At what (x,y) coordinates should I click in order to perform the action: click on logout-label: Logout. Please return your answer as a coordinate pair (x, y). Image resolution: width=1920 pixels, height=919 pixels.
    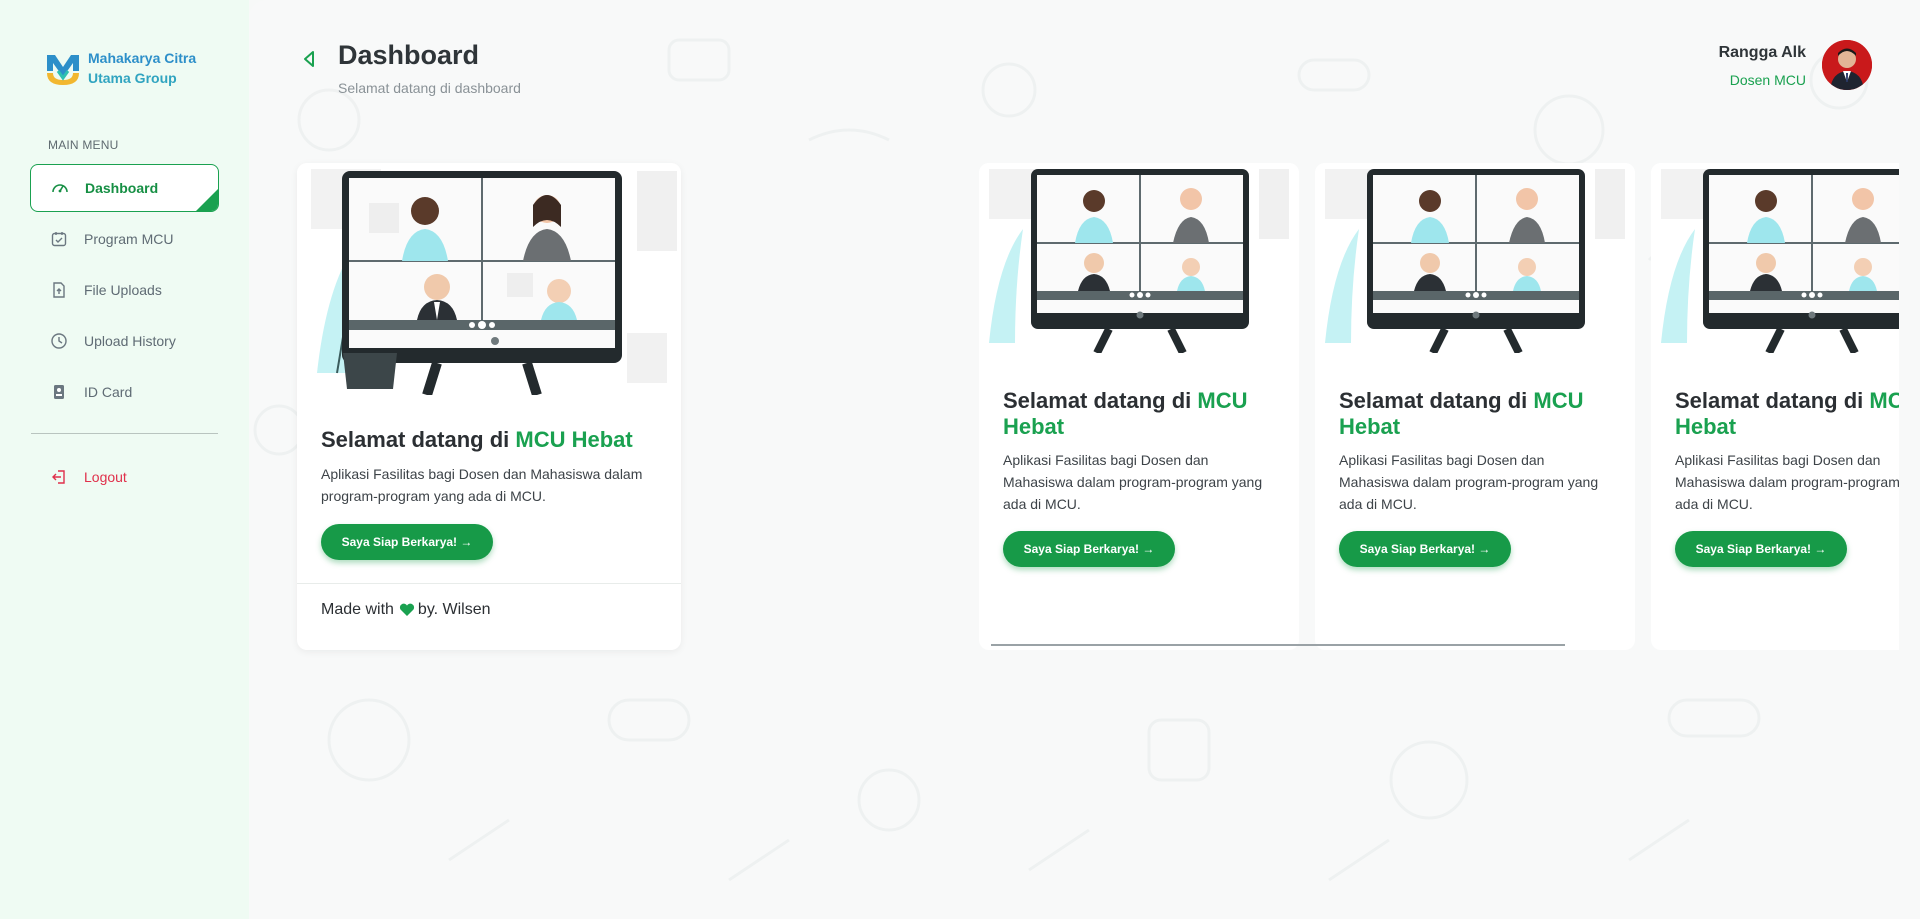
    Looking at the image, I should click on (105, 477).